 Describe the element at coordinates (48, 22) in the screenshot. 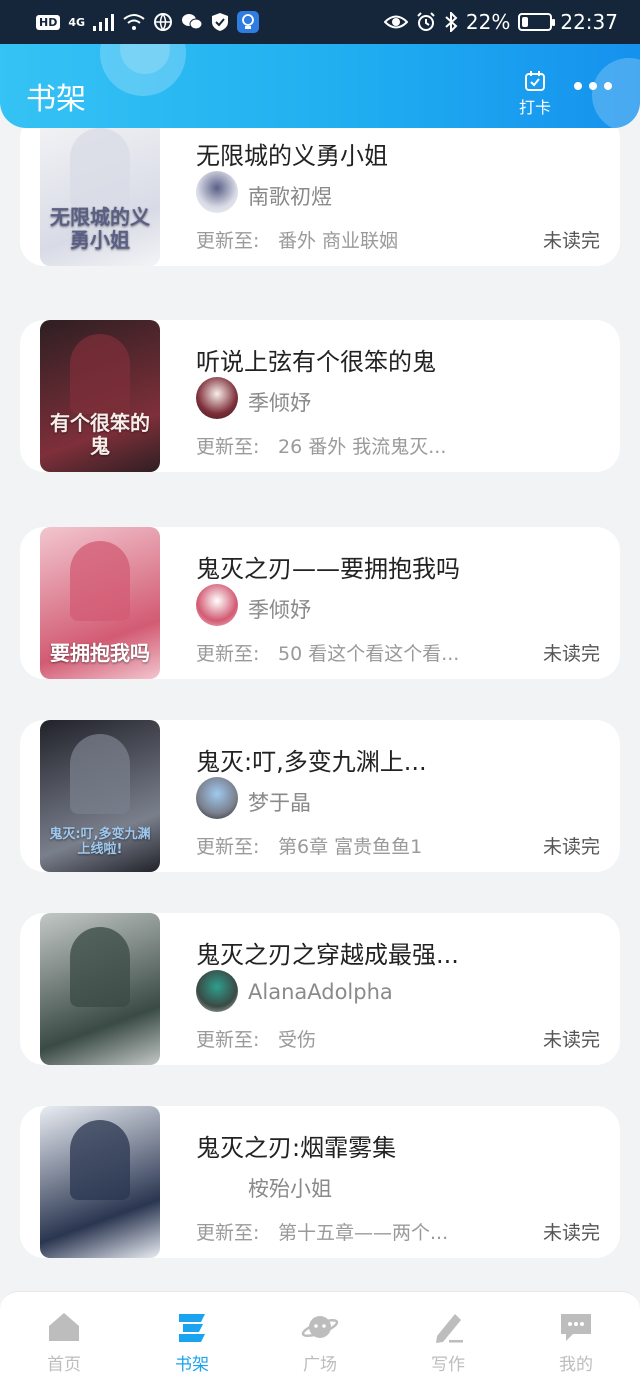

I see `hd-badge: HD` at that location.